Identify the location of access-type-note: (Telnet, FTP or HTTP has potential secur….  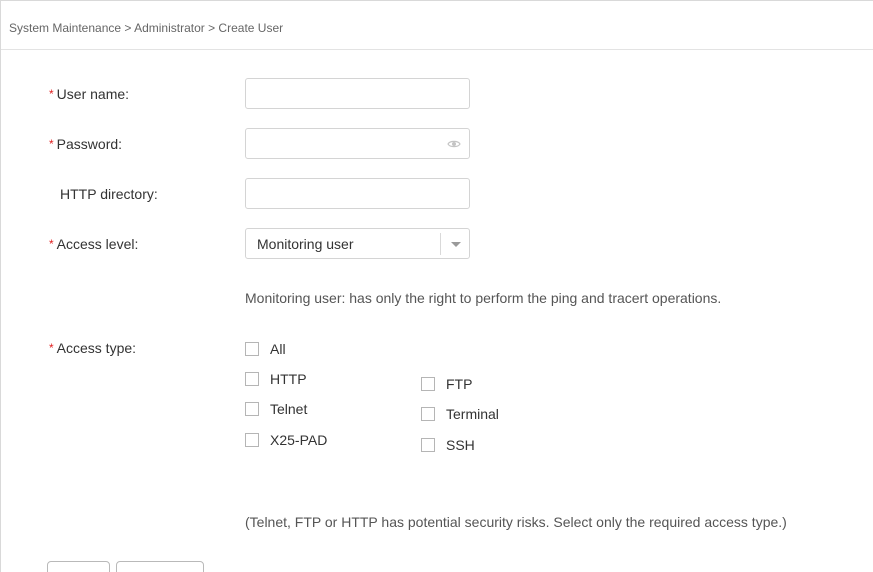
(516, 522).